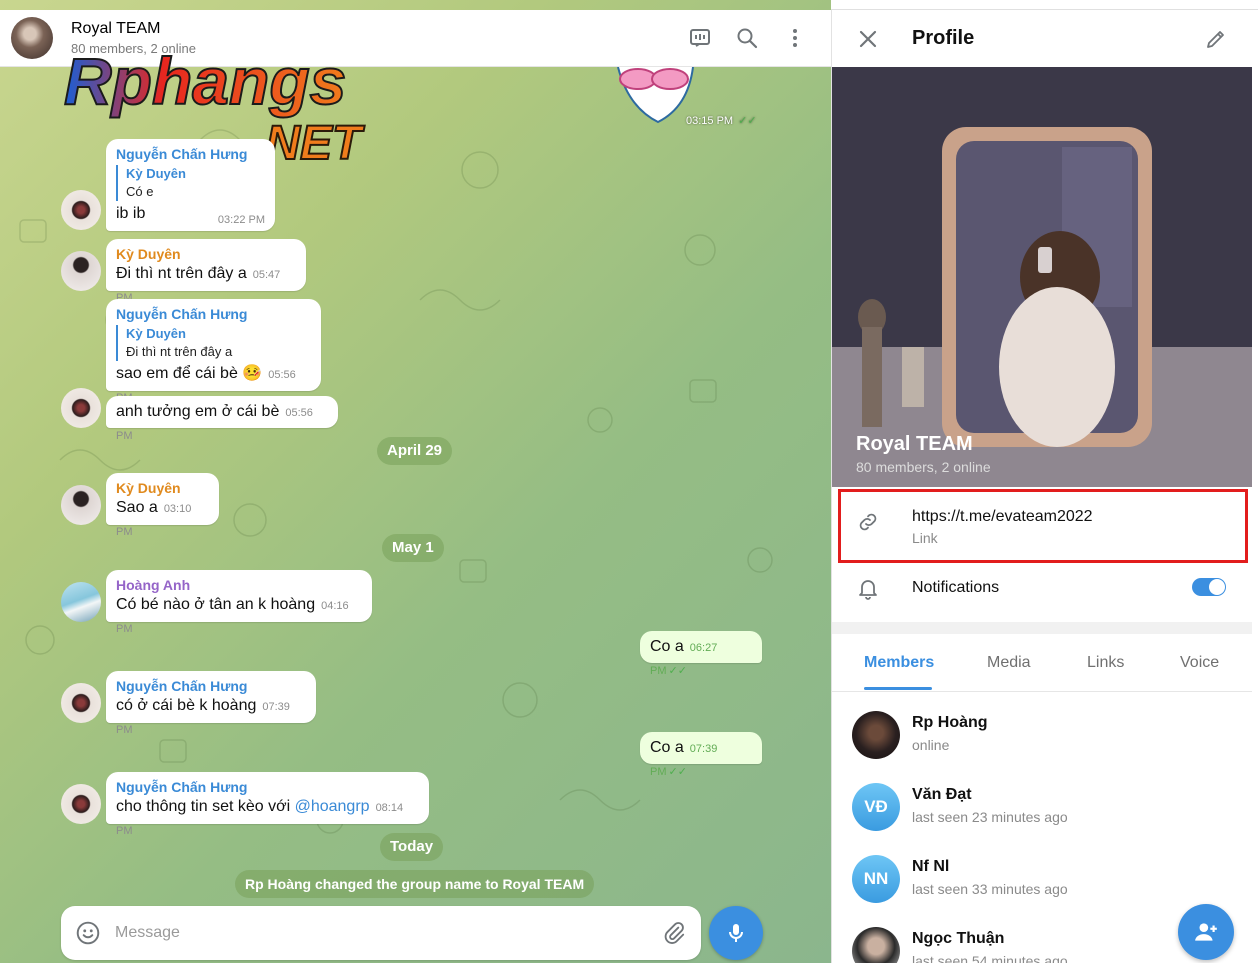 This screenshot has height=963, width=1258. What do you see at coordinates (795, 38) in the screenshot?
I see `more-vertical-icon` at bounding box center [795, 38].